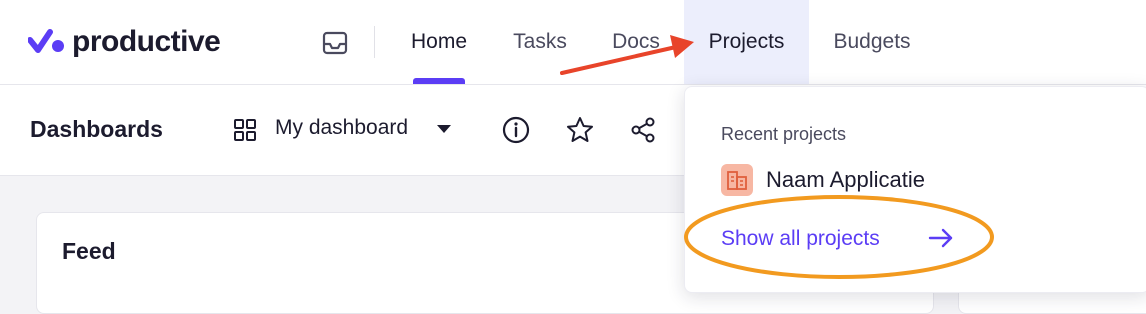 Image resolution: width=1146 pixels, height=314 pixels. What do you see at coordinates (941, 238) in the screenshot?
I see `arrow-right-icon` at bounding box center [941, 238].